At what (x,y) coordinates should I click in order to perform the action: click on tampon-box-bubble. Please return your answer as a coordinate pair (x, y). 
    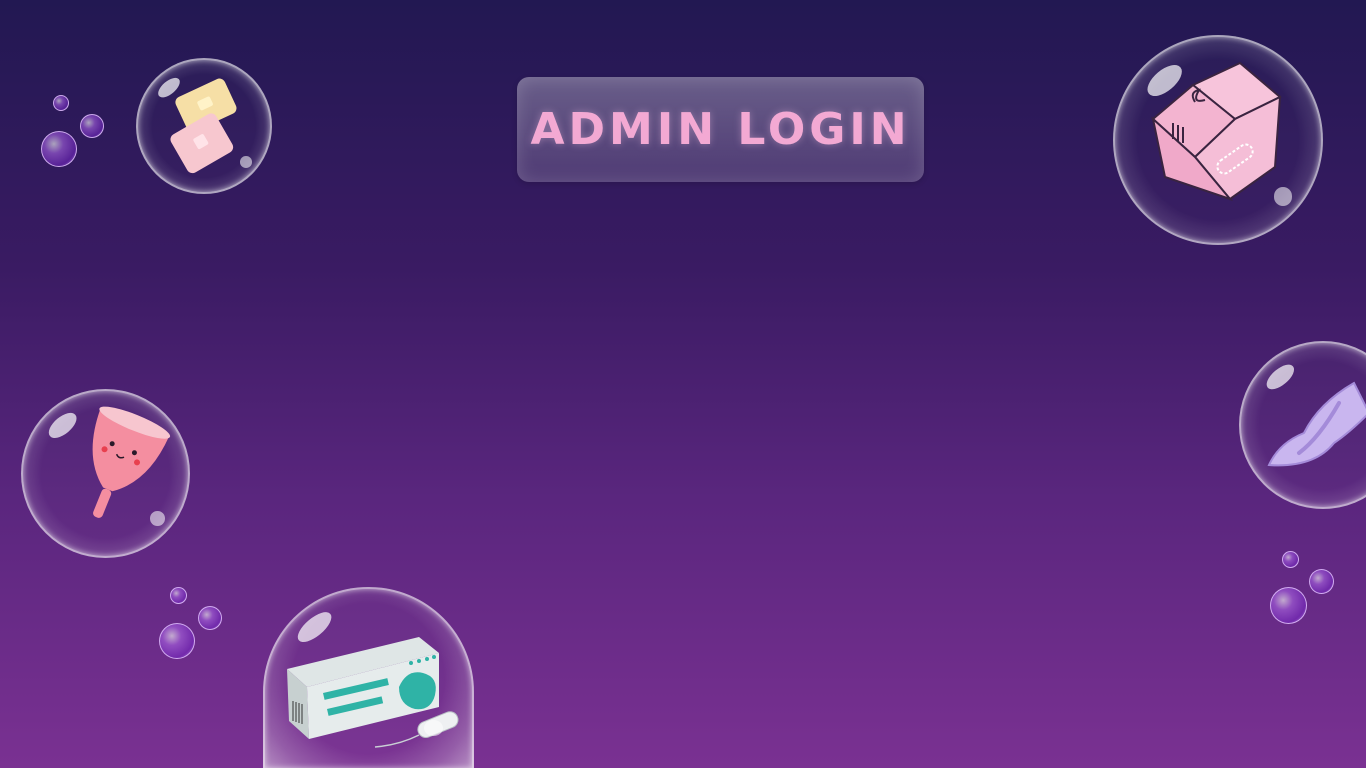
    Looking at the image, I should click on (368, 677).